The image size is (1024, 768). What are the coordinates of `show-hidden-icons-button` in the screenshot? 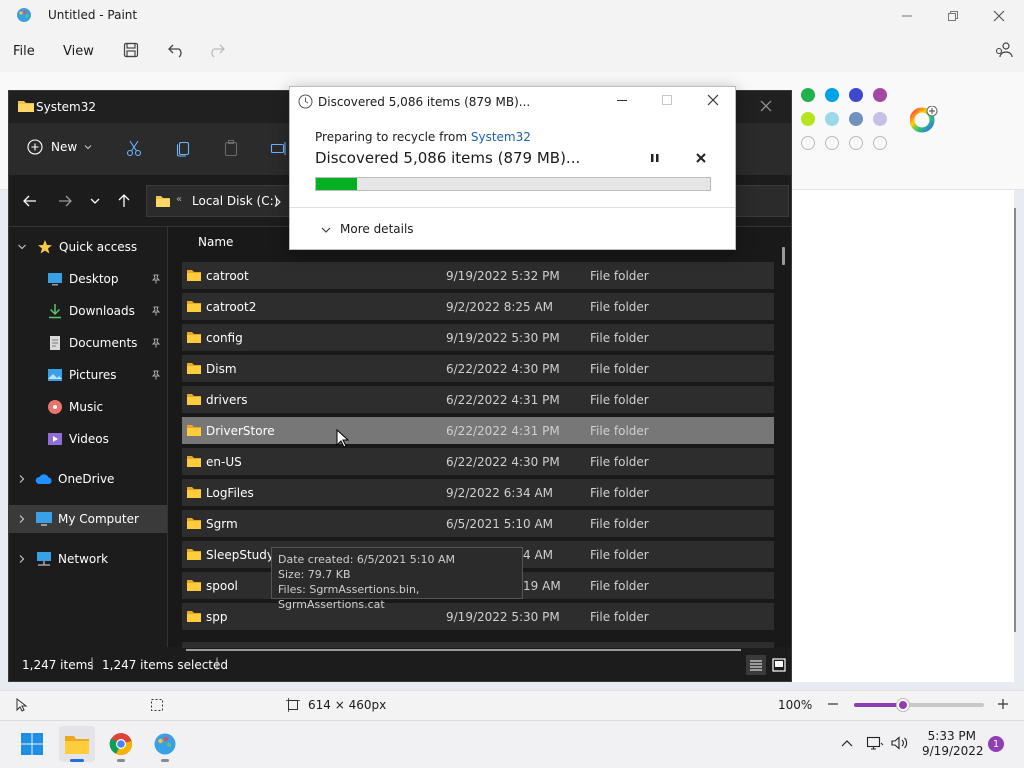 It's located at (847, 744).